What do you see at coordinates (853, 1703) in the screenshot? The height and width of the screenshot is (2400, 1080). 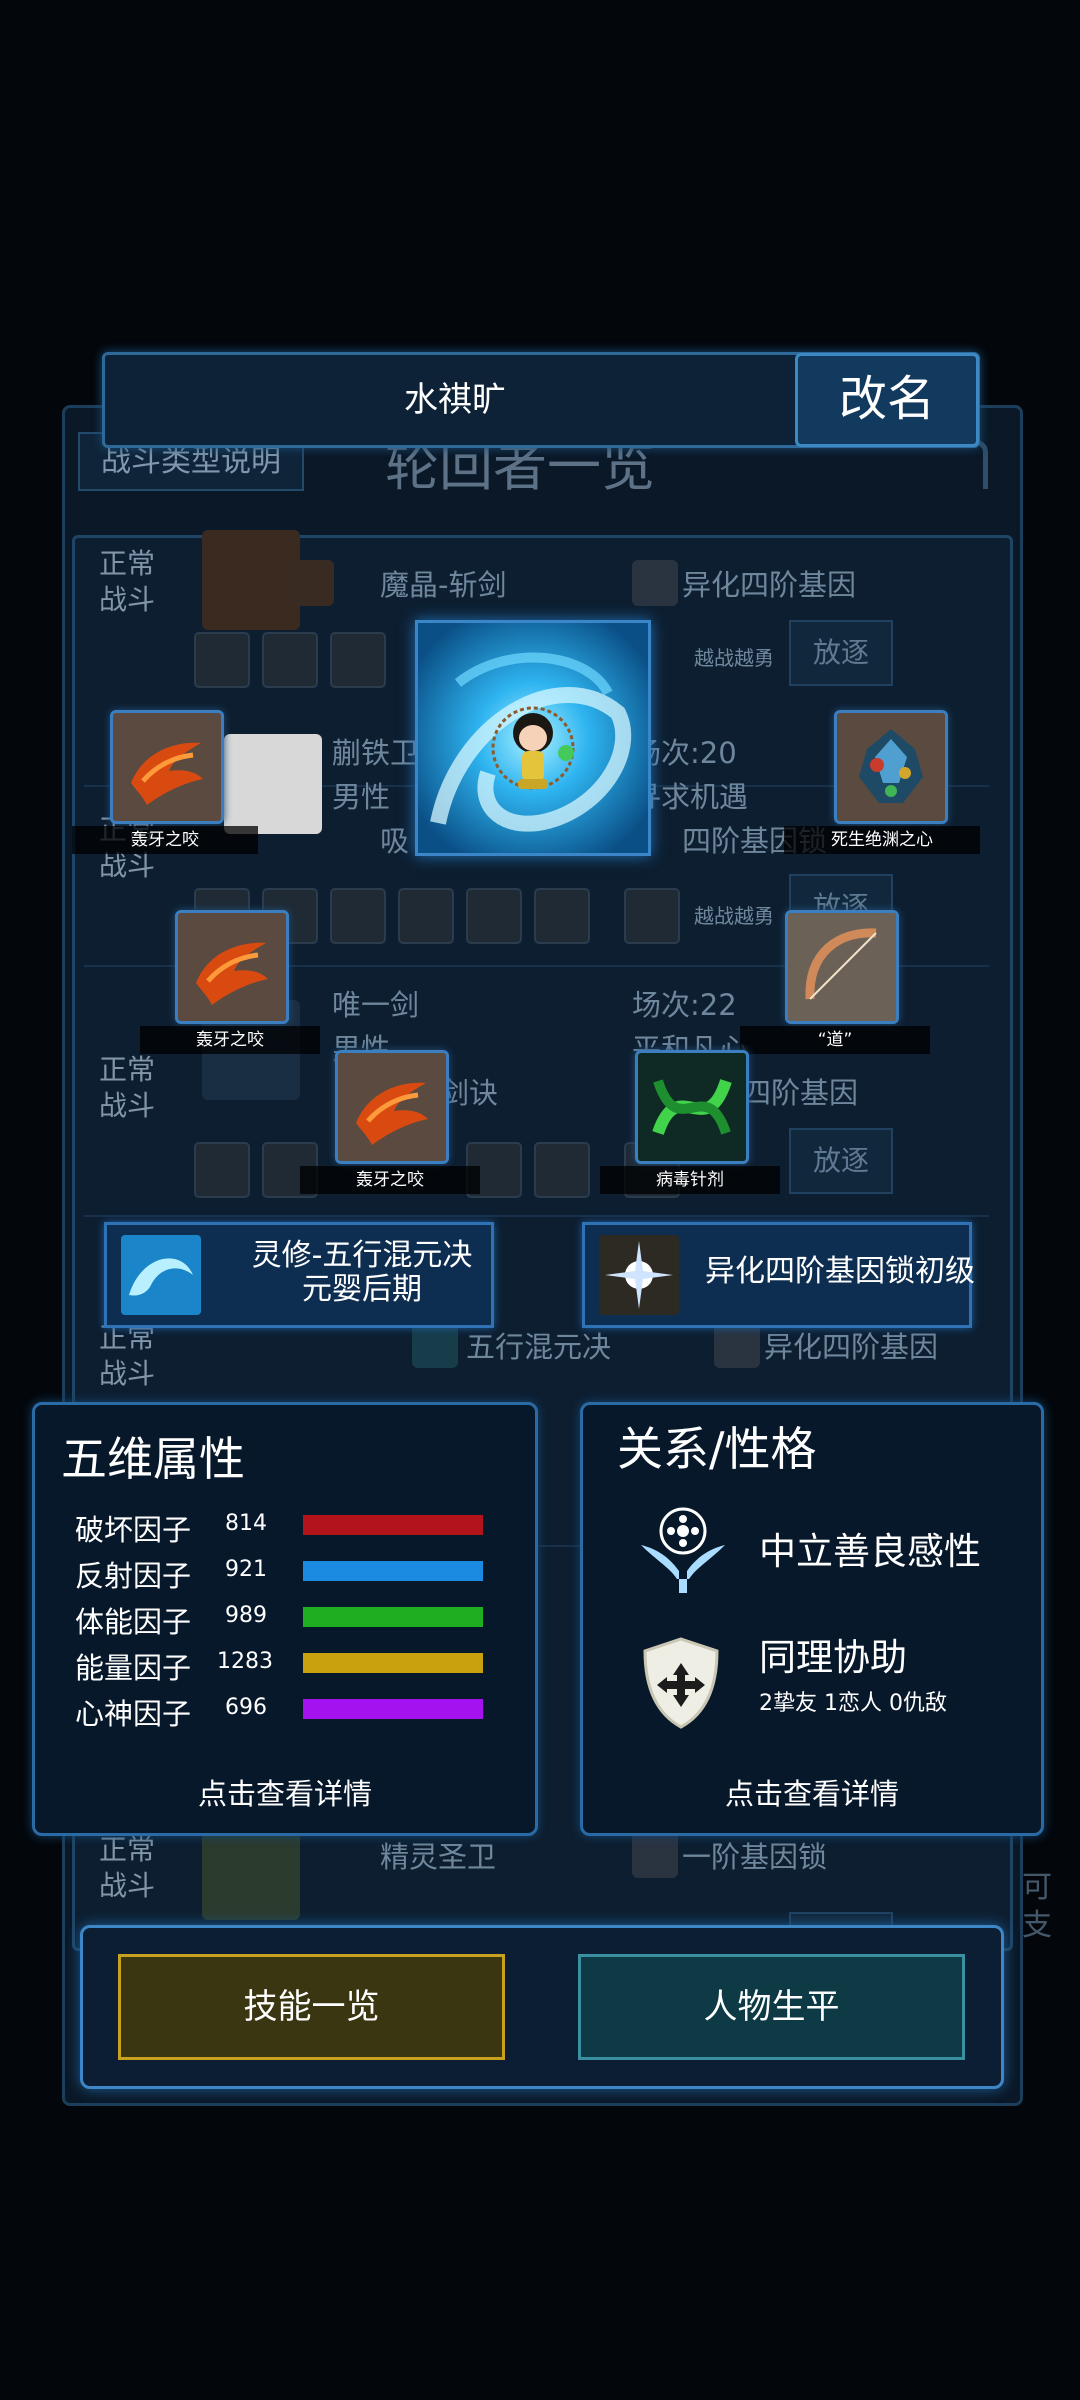 I see `social-summary: 2挚友 1恋人 0仇敌` at bounding box center [853, 1703].